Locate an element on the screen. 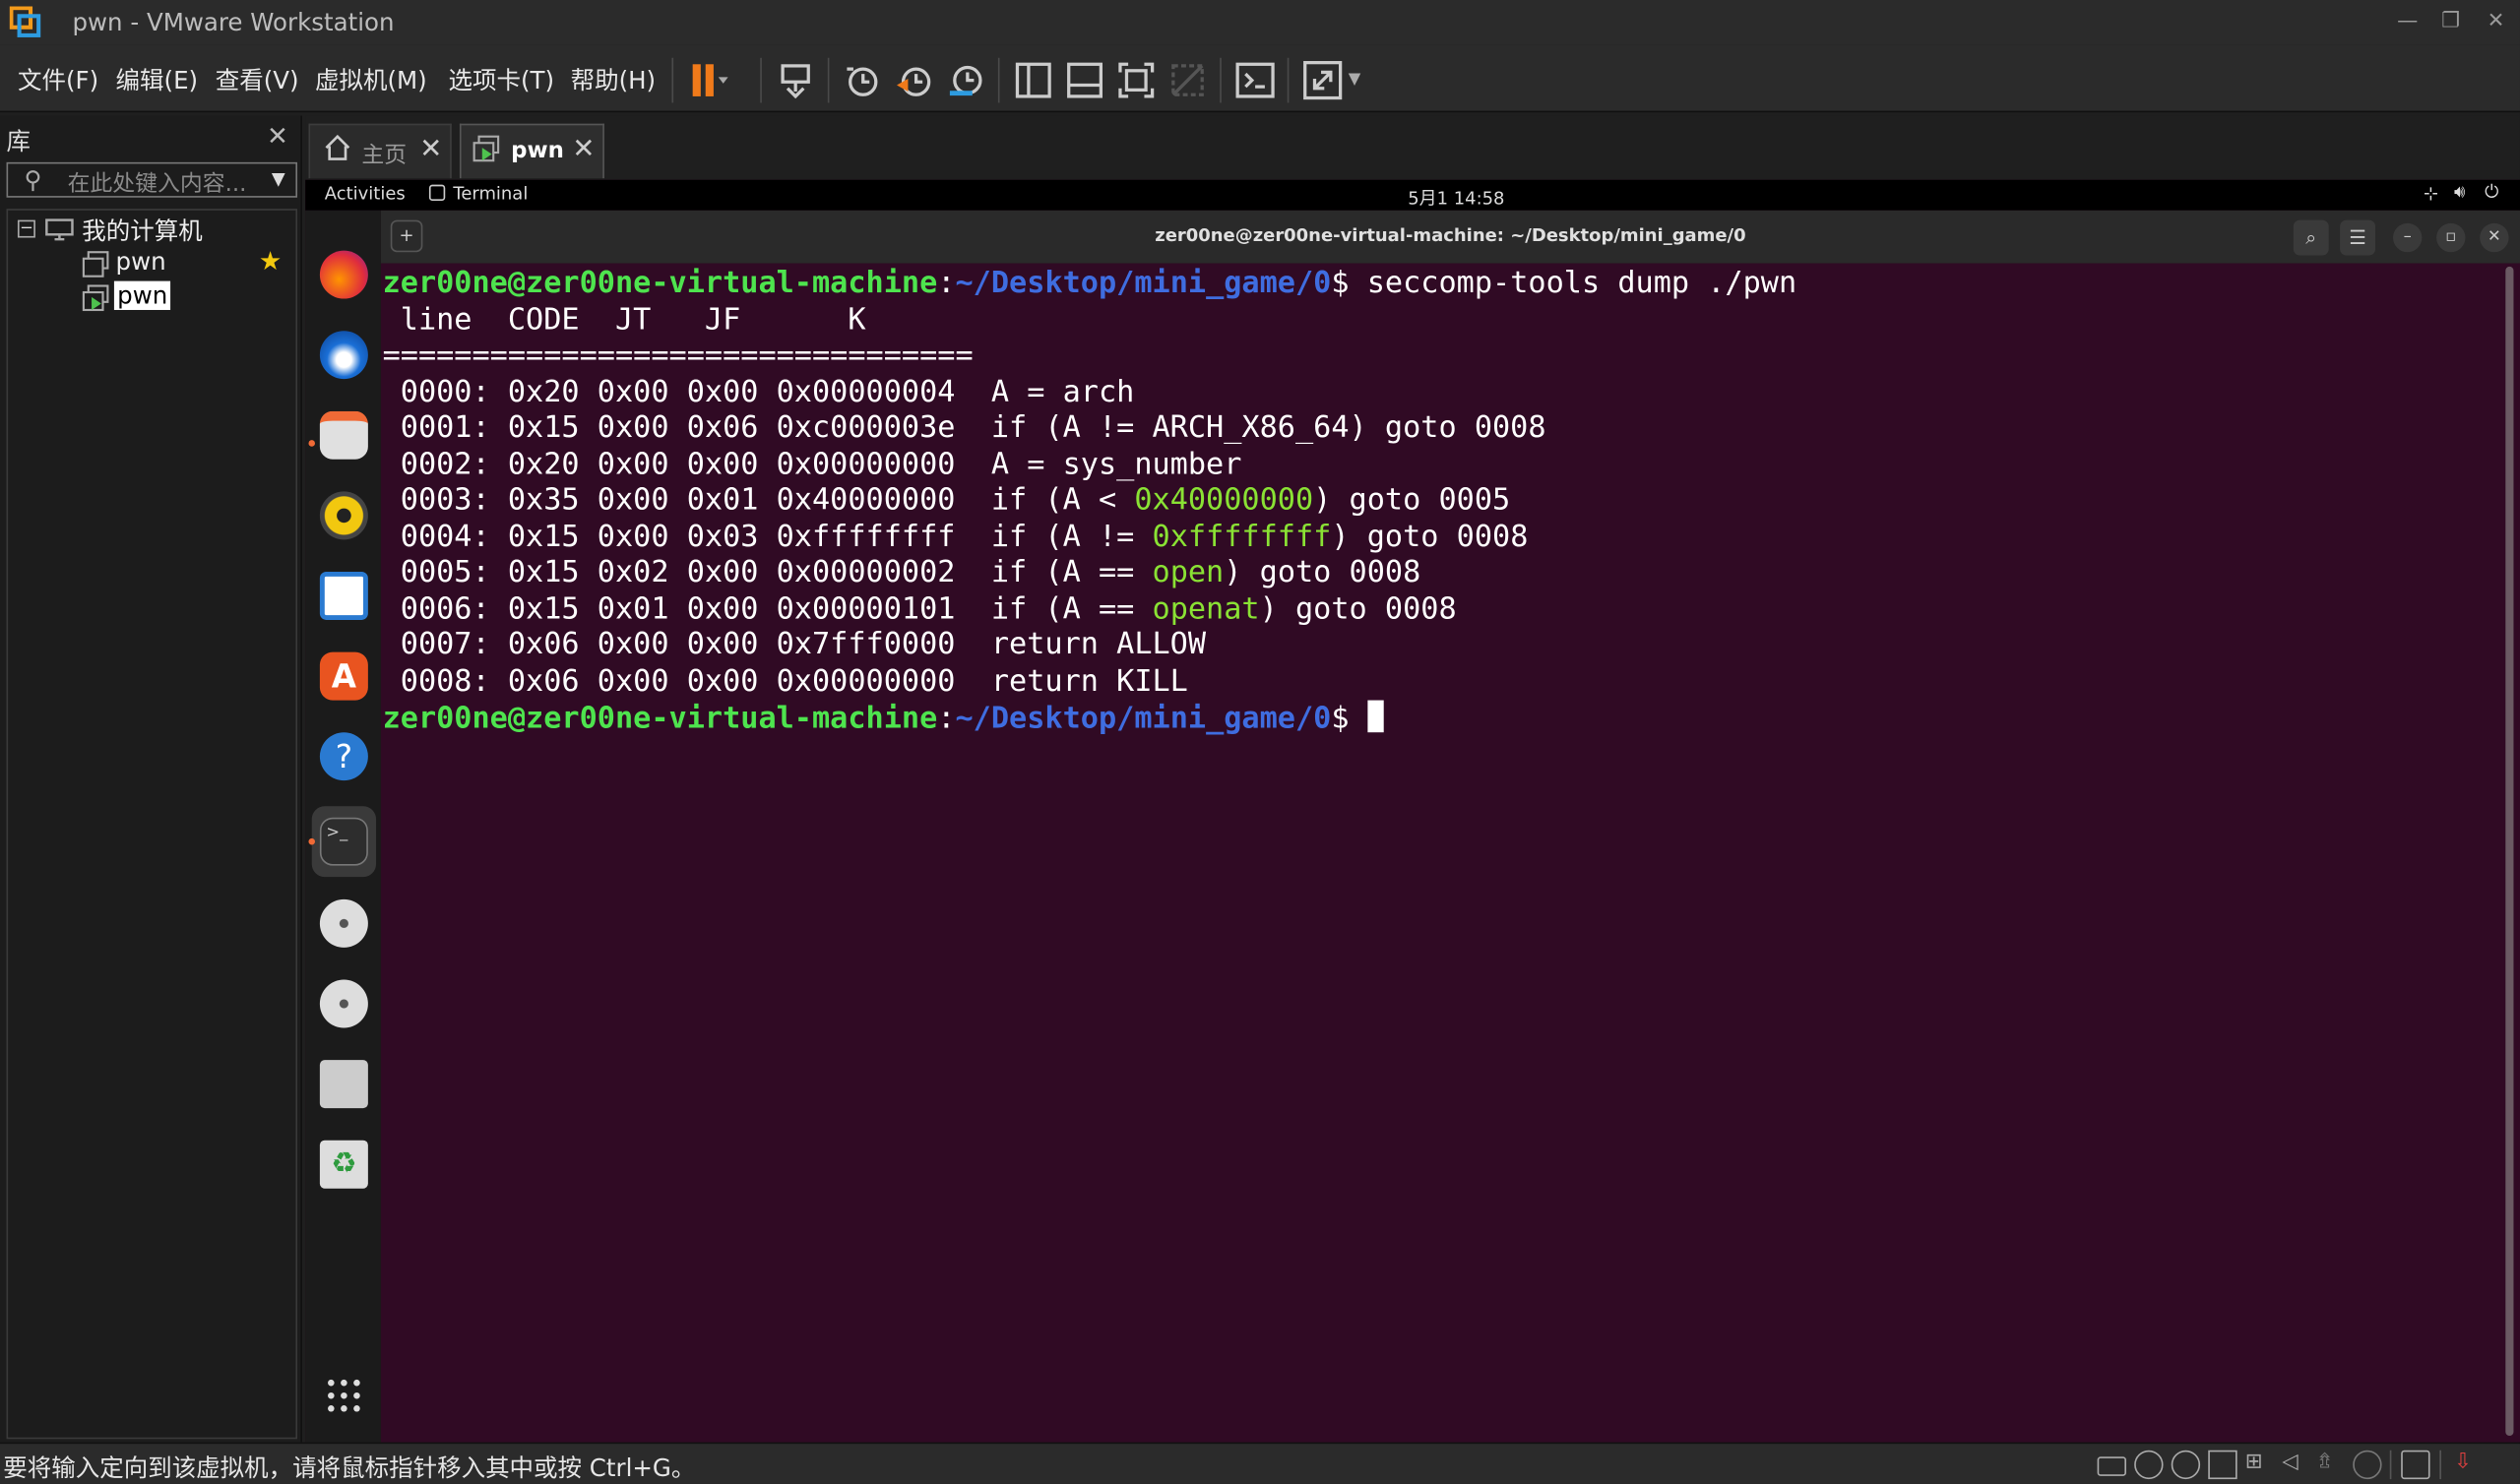 This screenshot has width=2520, height=1484. restore-icon: ❐ is located at coordinates (2450, 23).